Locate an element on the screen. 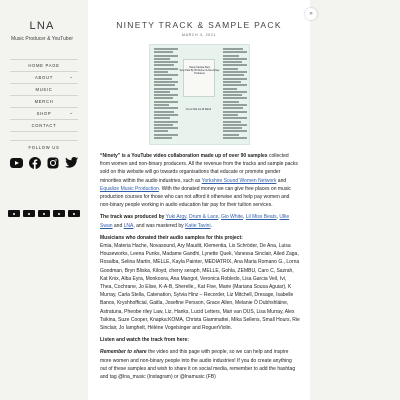 This screenshot has height=400, width=400. nav-item-label: HOME PAGE is located at coordinates (44, 65).